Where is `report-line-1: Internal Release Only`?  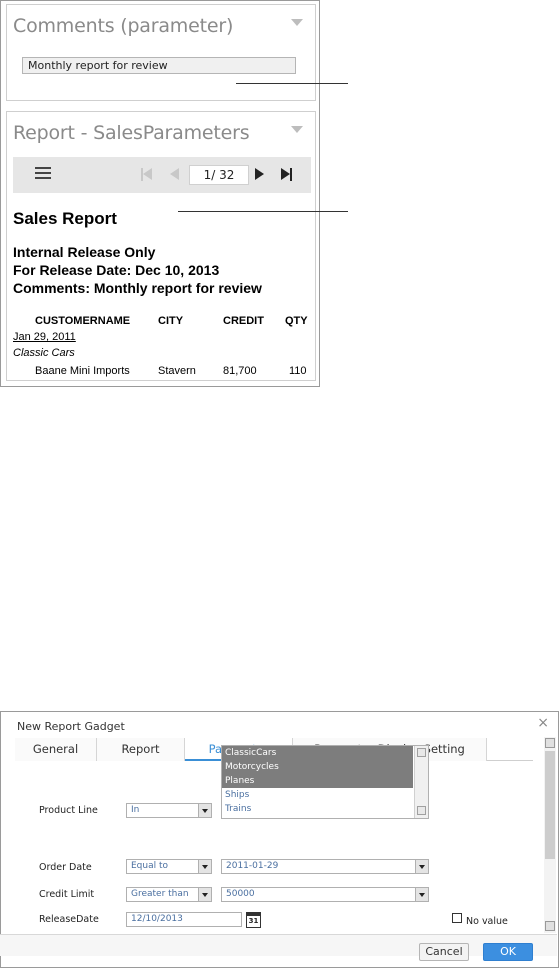
report-line-1: Internal Release Only is located at coordinates (84, 252).